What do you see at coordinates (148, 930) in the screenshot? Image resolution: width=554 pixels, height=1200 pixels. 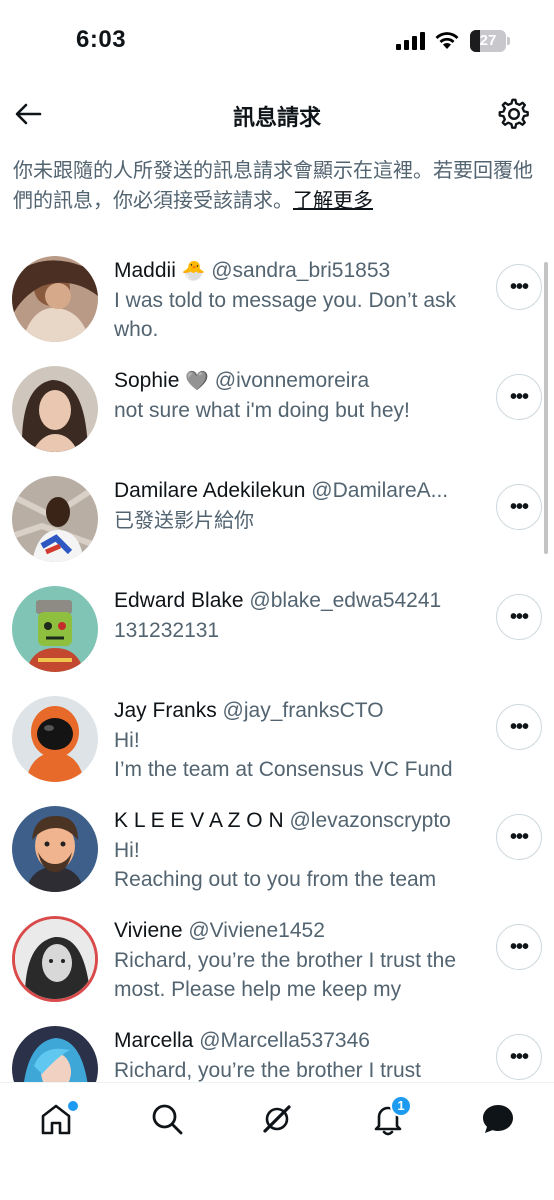 I see `sender-name: Viviene` at bounding box center [148, 930].